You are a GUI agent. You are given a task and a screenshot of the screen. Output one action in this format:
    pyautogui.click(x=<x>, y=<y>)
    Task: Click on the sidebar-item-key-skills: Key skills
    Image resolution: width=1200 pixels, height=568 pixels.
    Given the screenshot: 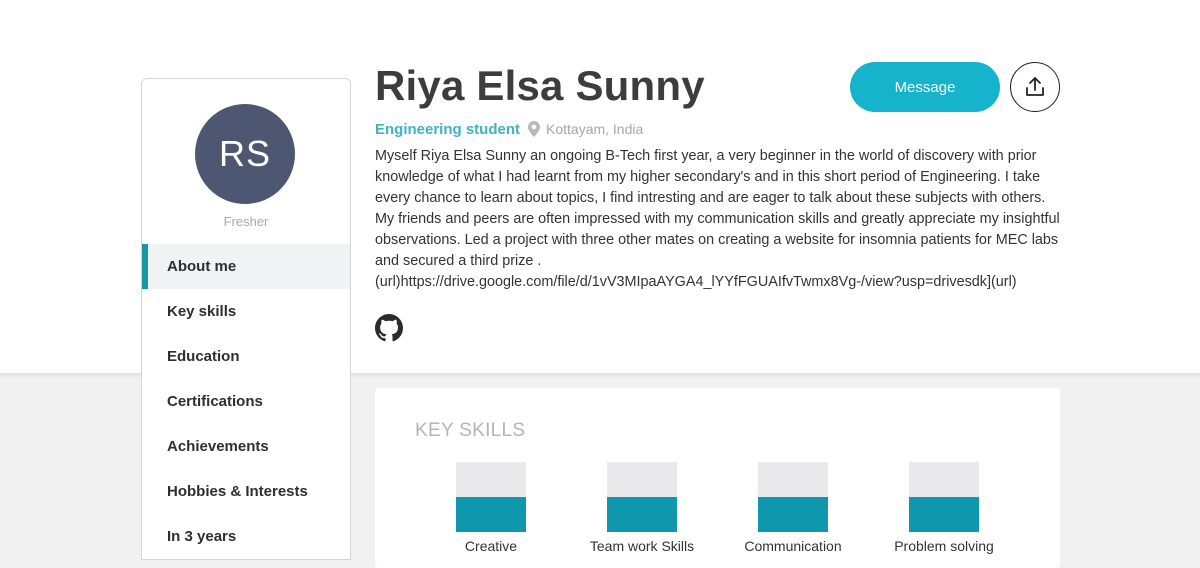 What is the action you would take?
    pyautogui.click(x=246, y=311)
    